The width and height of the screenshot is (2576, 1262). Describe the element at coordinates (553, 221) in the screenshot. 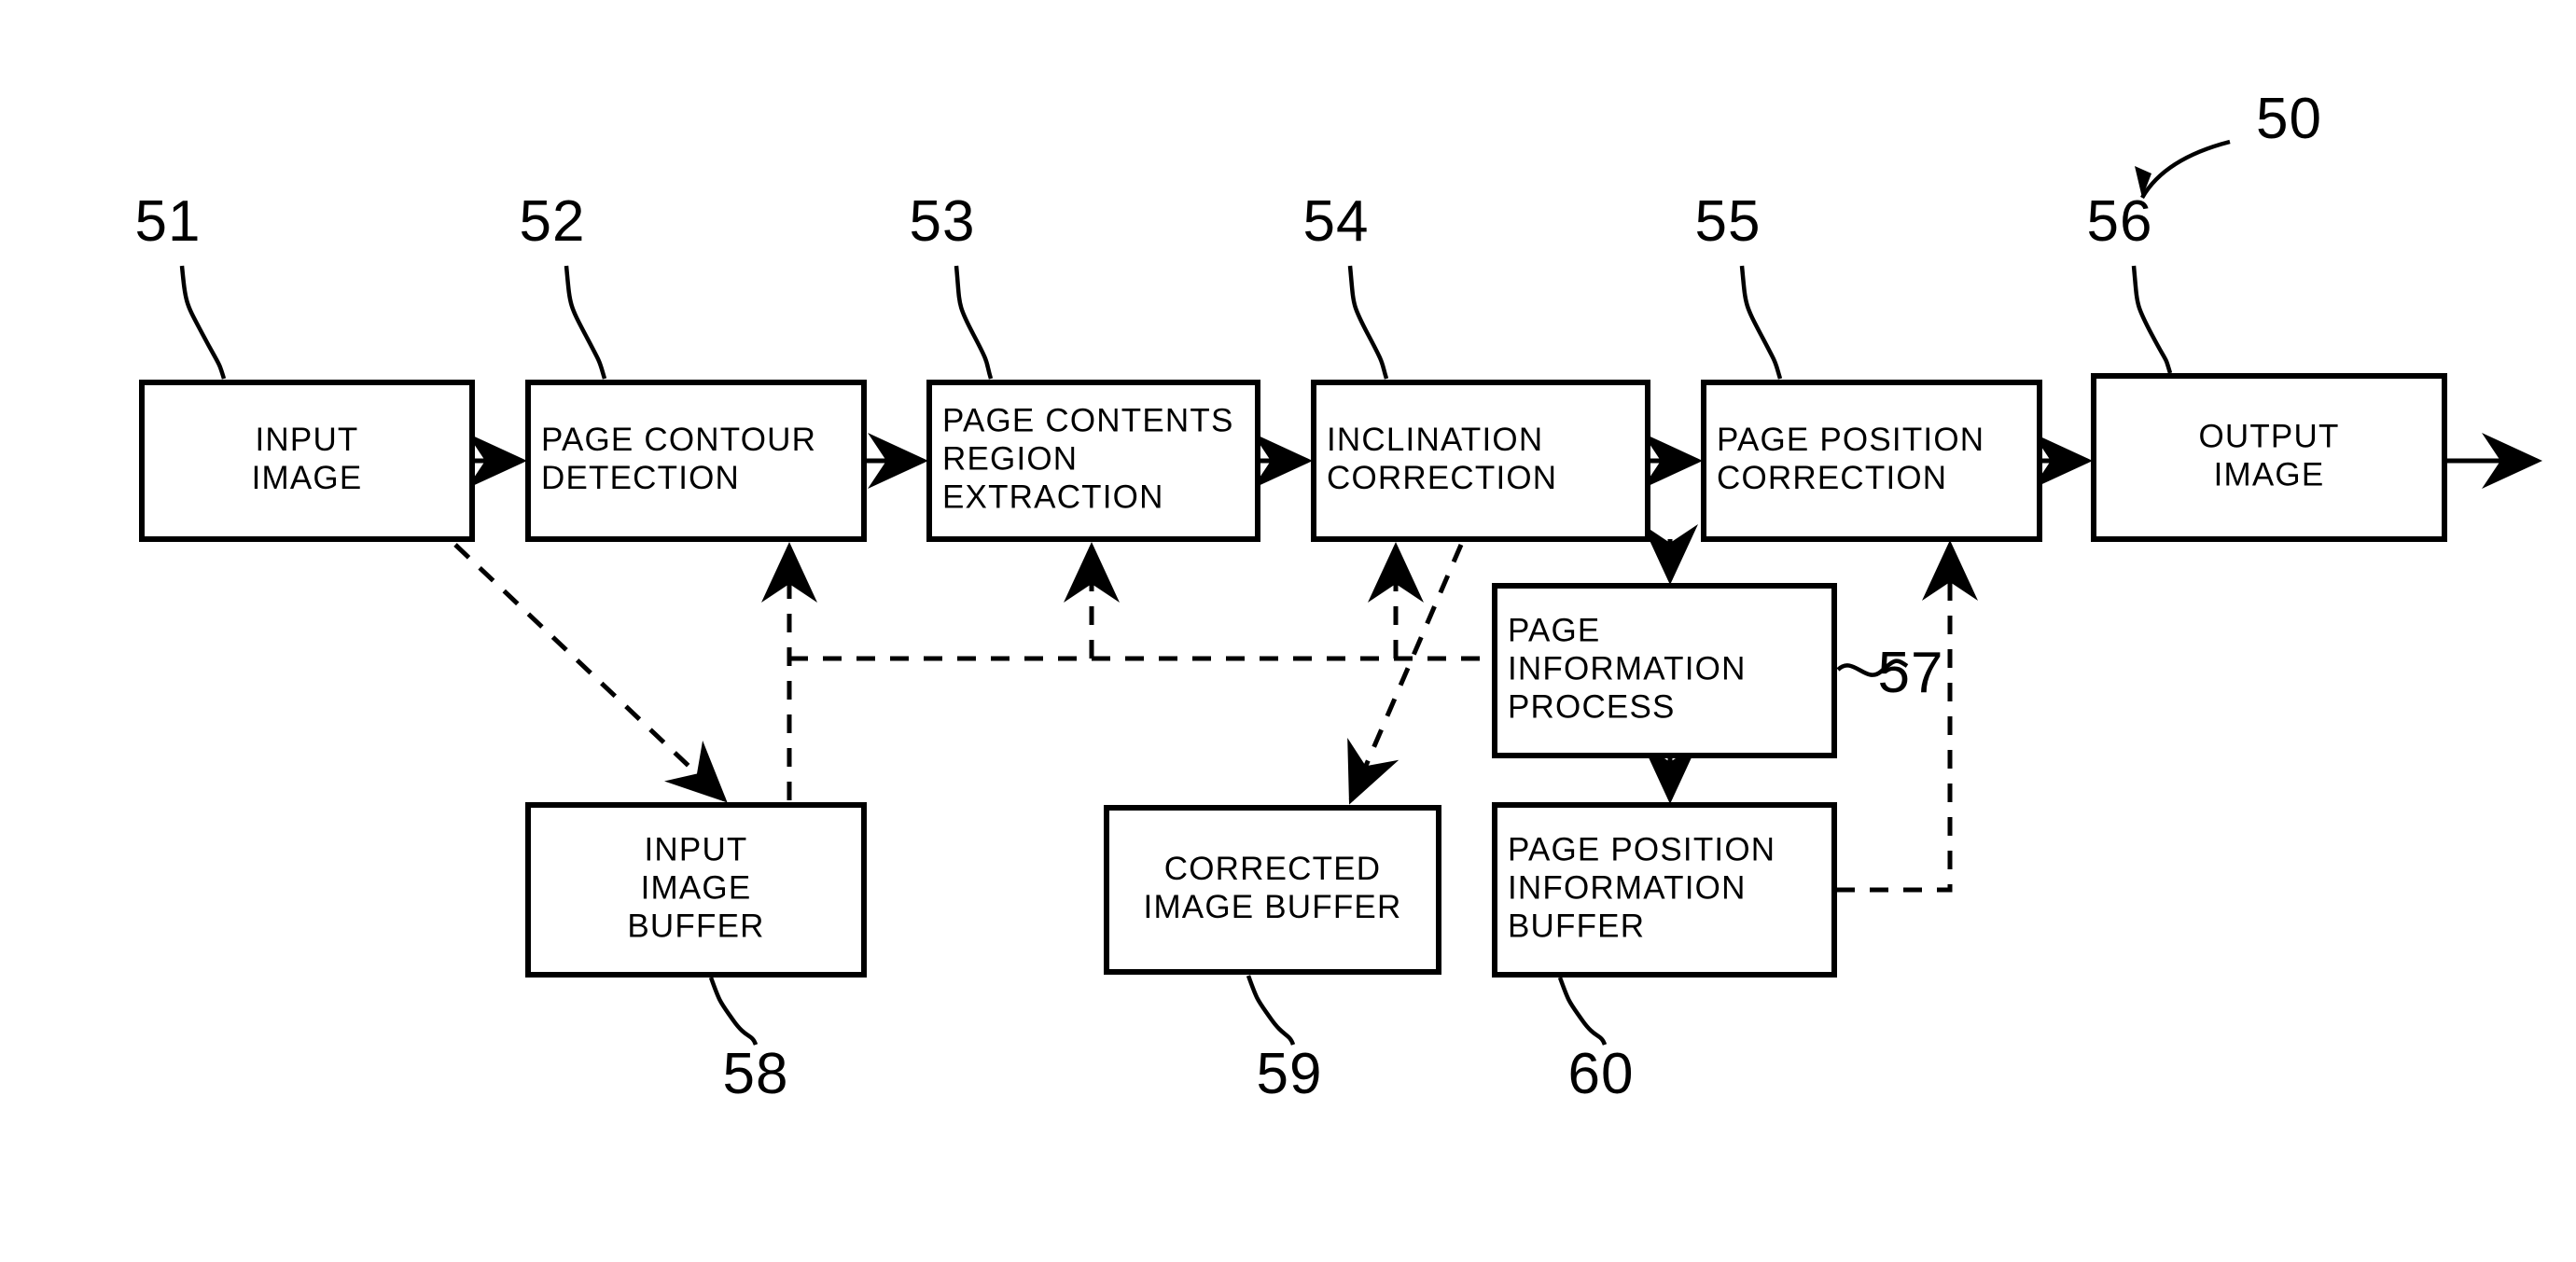

I see `ref-52-label: 52` at that location.